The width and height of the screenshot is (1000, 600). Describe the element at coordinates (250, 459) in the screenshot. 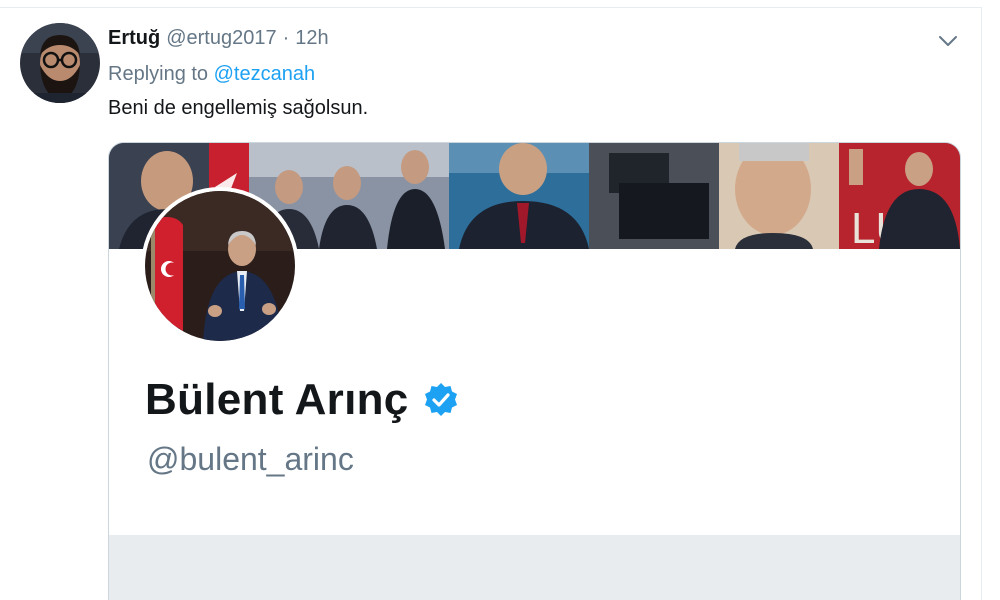

I see `profile-handle: @bulent_arinc` at that location.